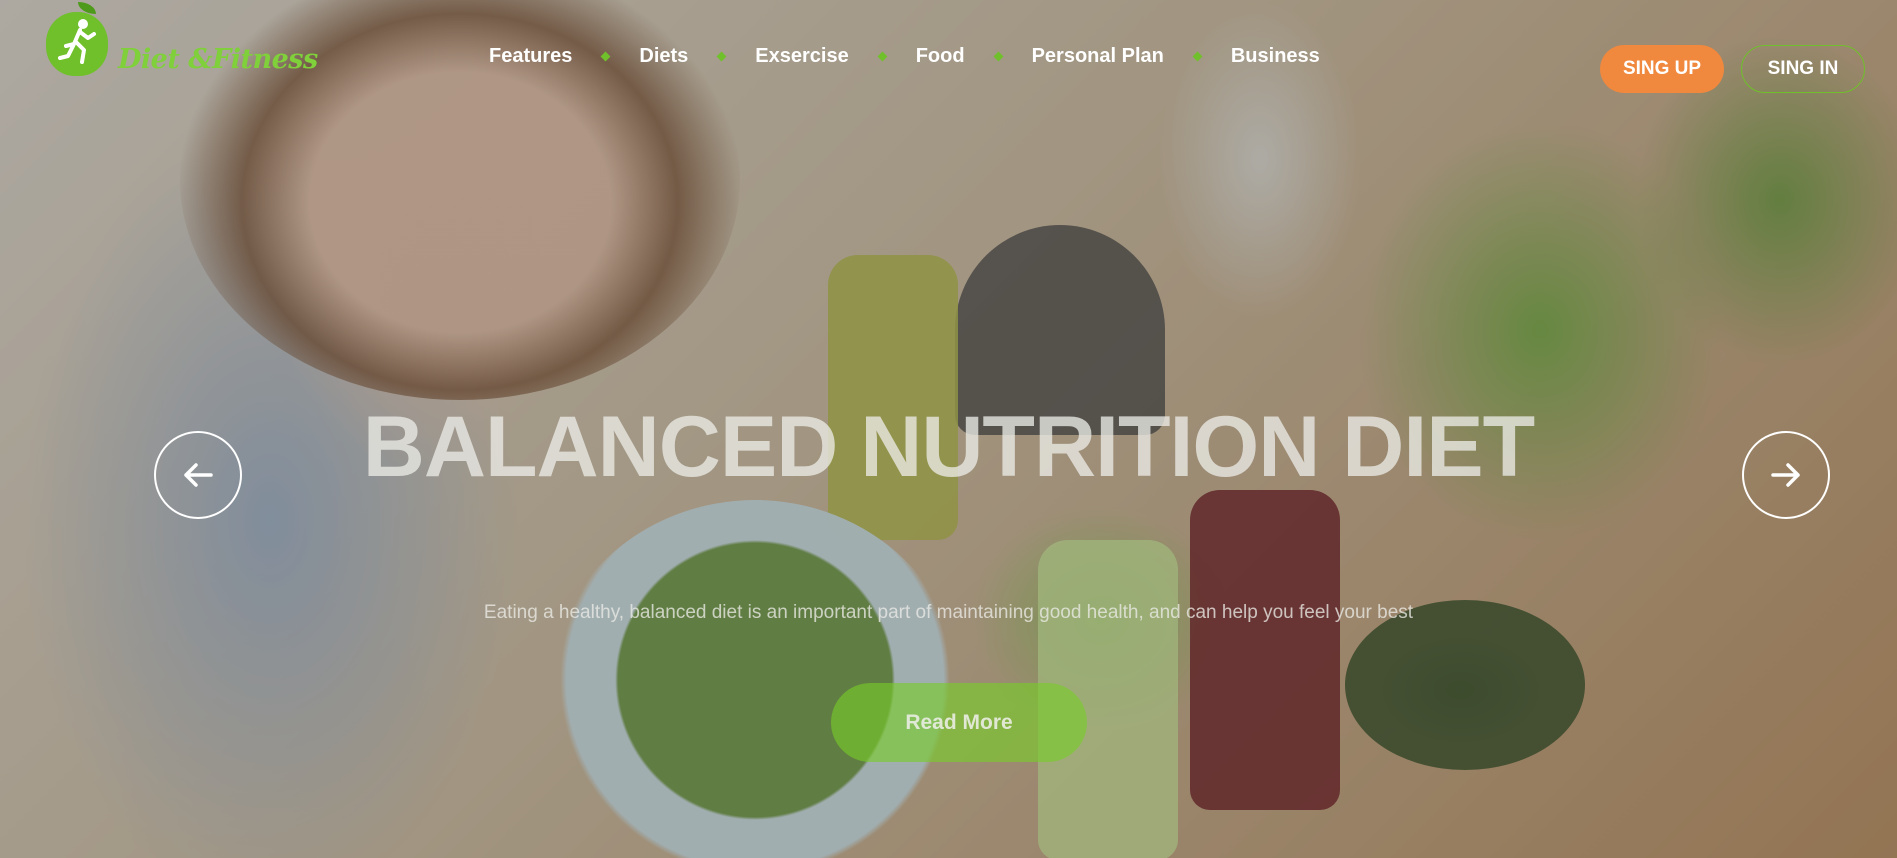  What do you see at coordinates (948, 447) in the screenshot?
I see `hero-headline: BALANCED NUTRITION DIET` at bounding box center [948, 447].